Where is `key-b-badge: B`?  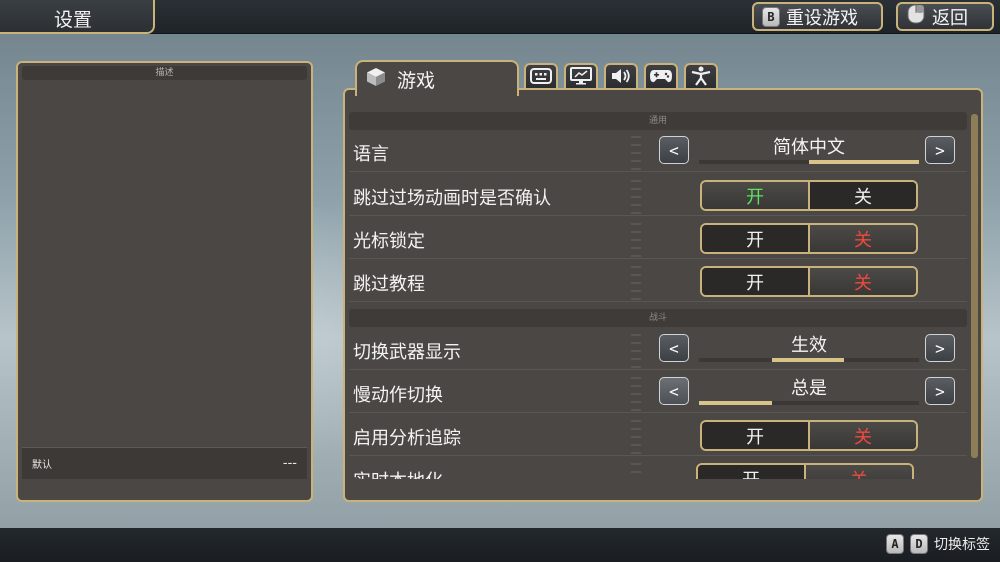 key-b-badge: B is located at coordinates (771, 16).